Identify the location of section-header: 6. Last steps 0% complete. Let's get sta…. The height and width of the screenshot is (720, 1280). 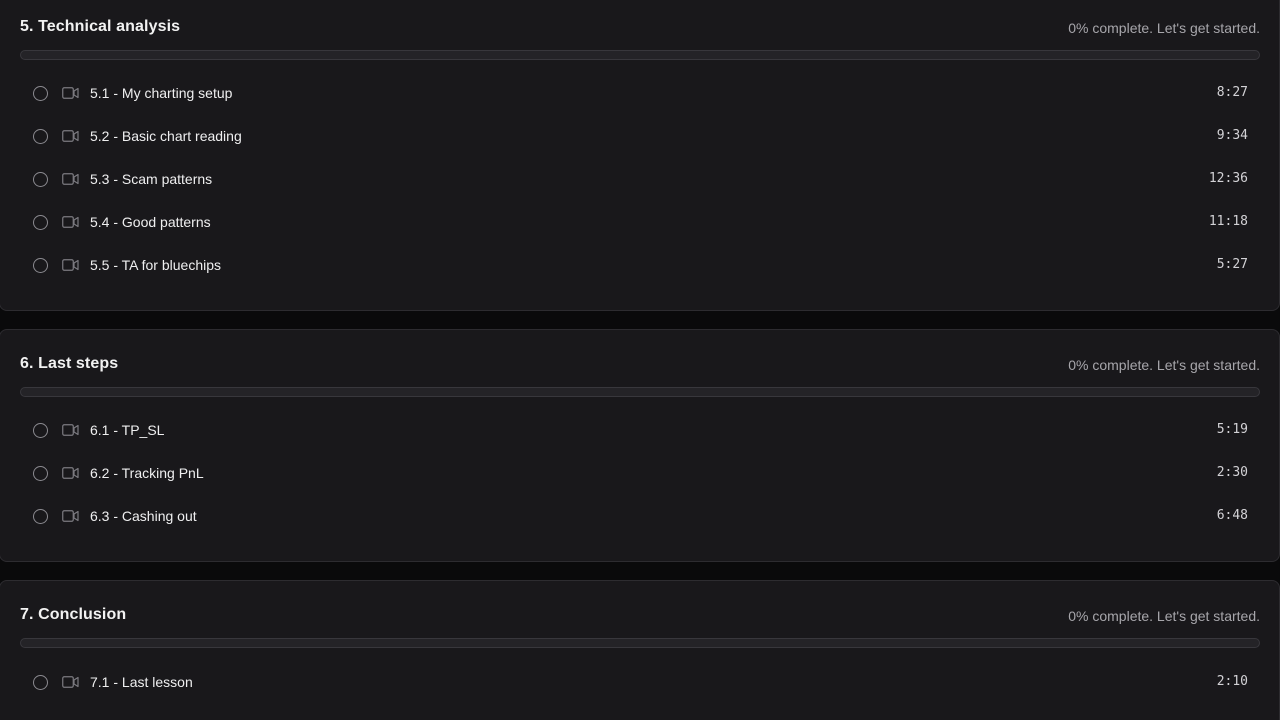
(640, 356).